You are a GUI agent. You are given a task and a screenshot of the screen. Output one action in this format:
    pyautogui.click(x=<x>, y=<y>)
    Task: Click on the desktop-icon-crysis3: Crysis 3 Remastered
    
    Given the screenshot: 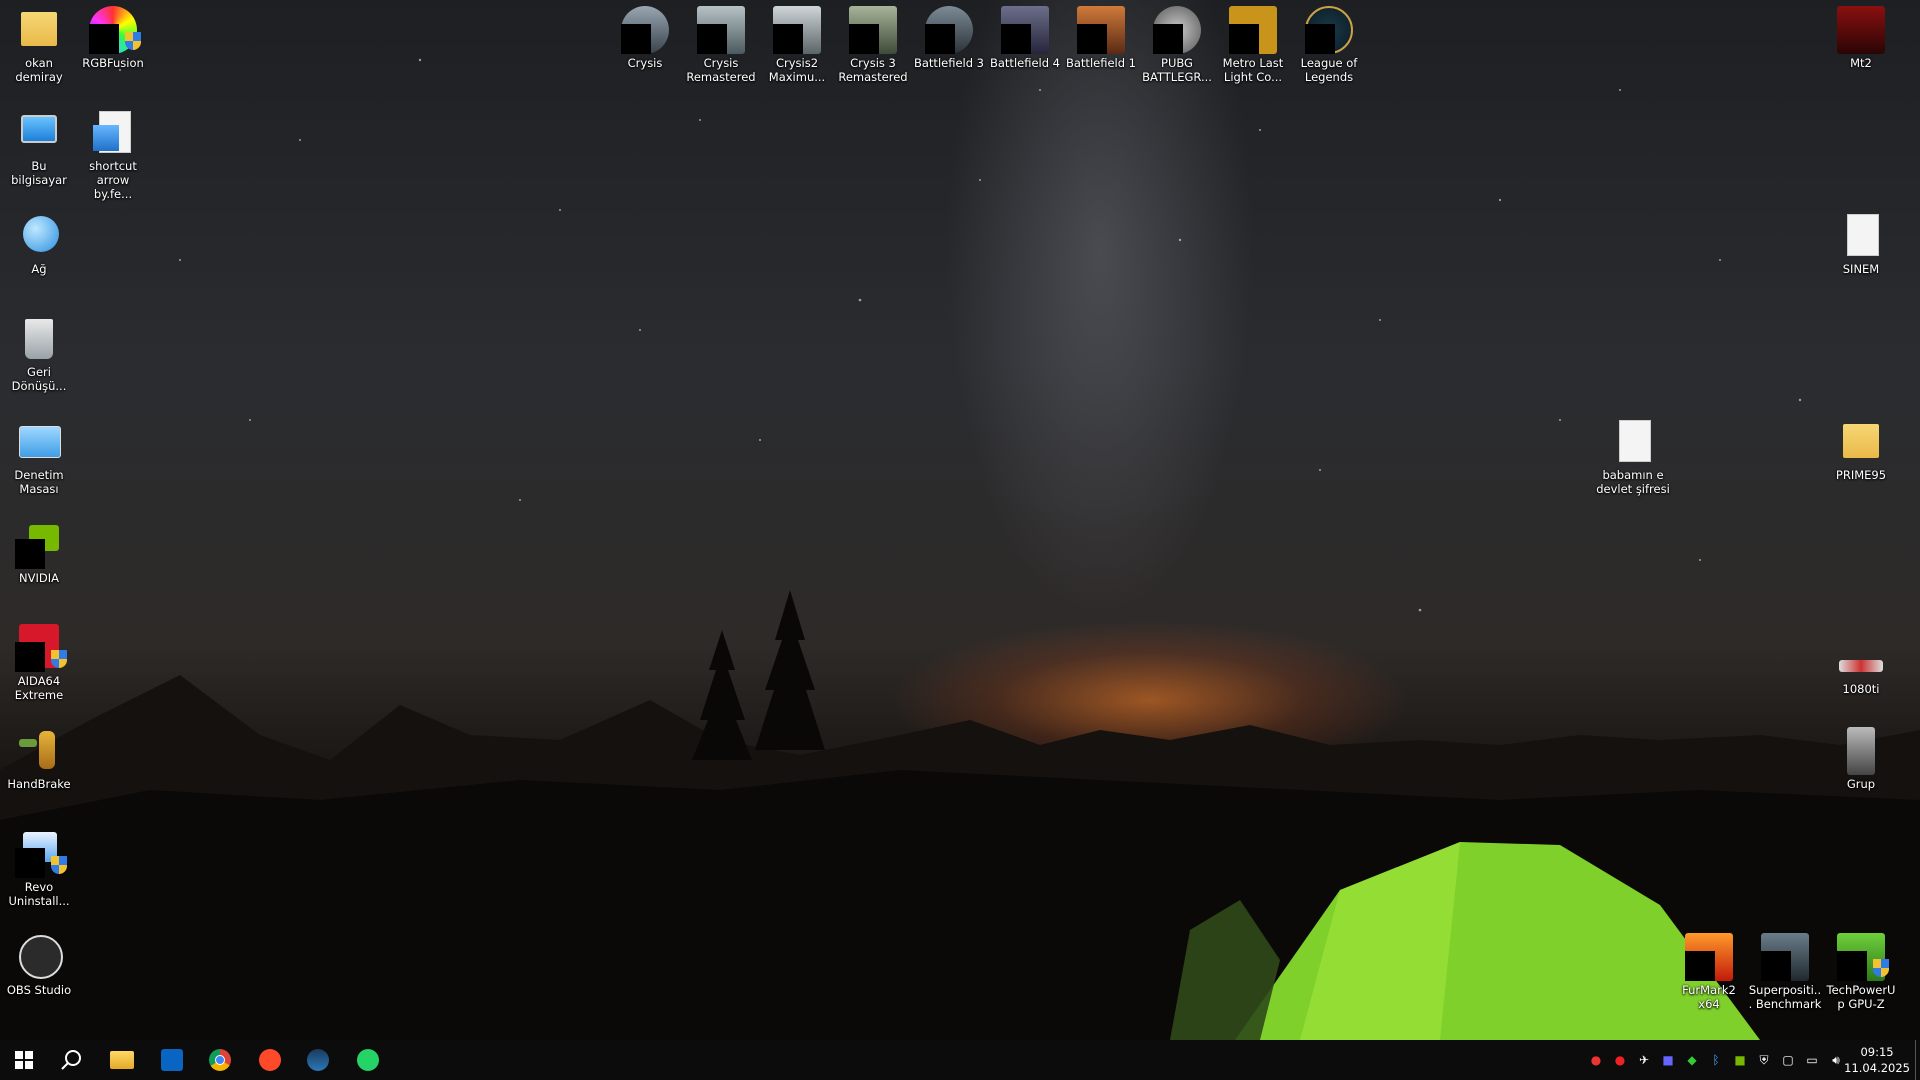 What is the action you would take?
    pyautogui.click(x=873, y=42)
    